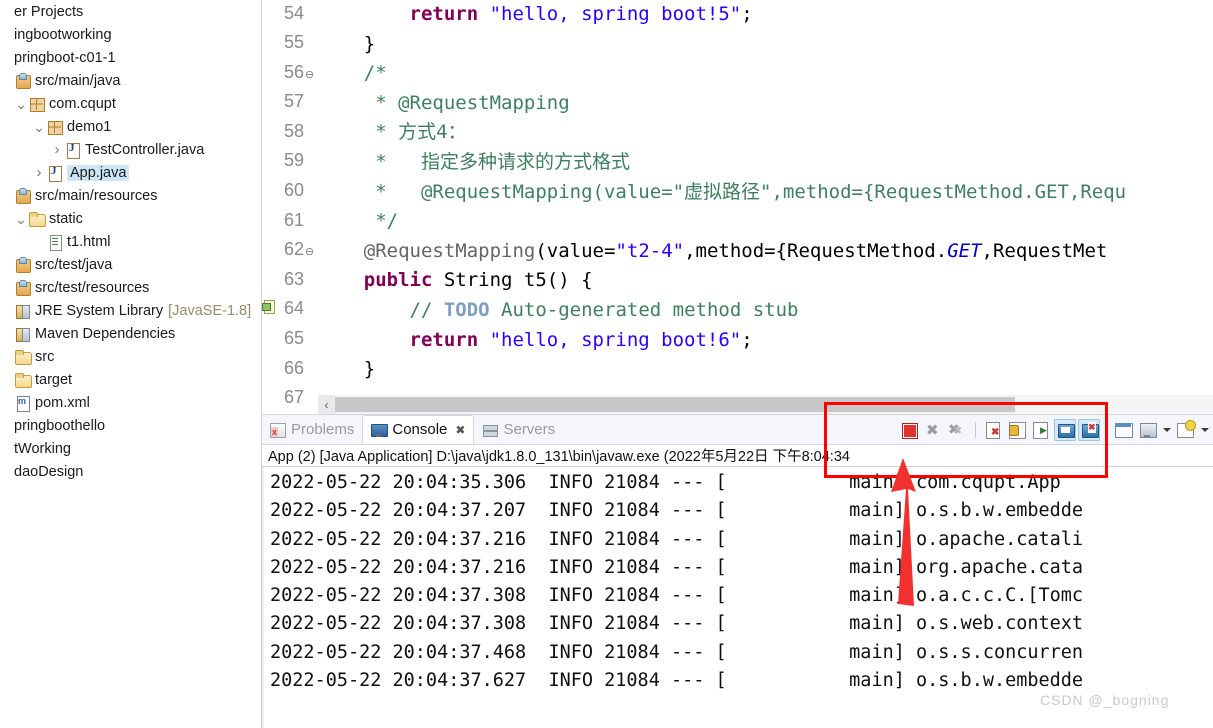 The height and width of the screenshot is (728, 1213). Describe the element at coordinates (323, 429) in the screenshot. I see `tab-label: Problems` at that location.